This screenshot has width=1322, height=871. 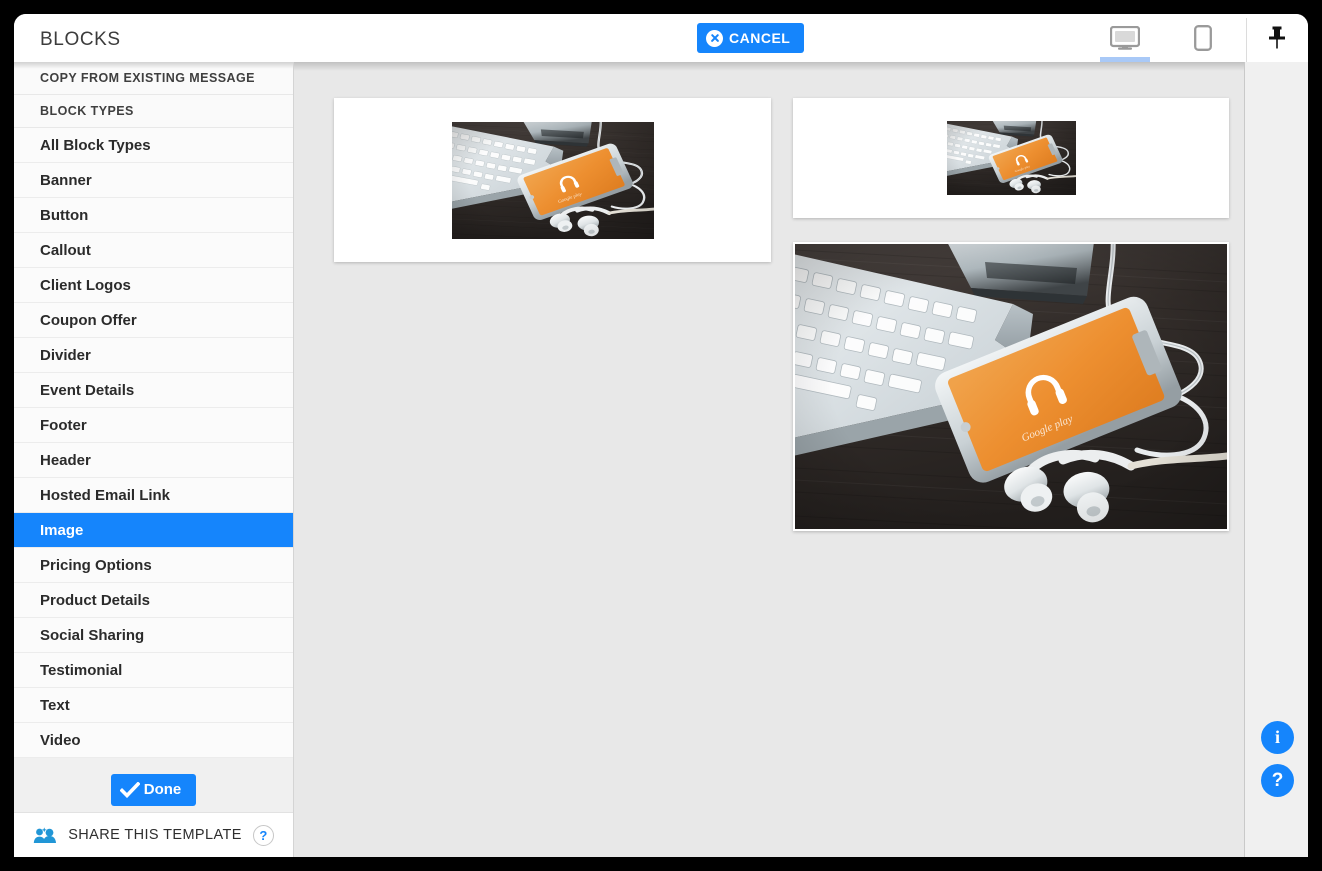 I want to click on sidebar-section-block-types: BLOCK TYPES, so click(x=153, y=111).